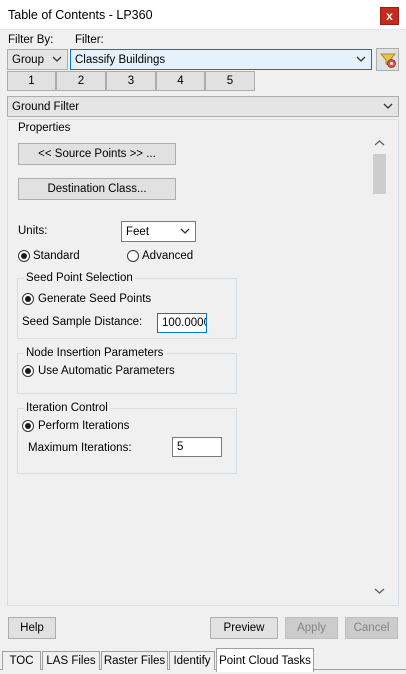 The image size is (406, 674). I want to click on advanced-label: Advanced, so click(168, 256).